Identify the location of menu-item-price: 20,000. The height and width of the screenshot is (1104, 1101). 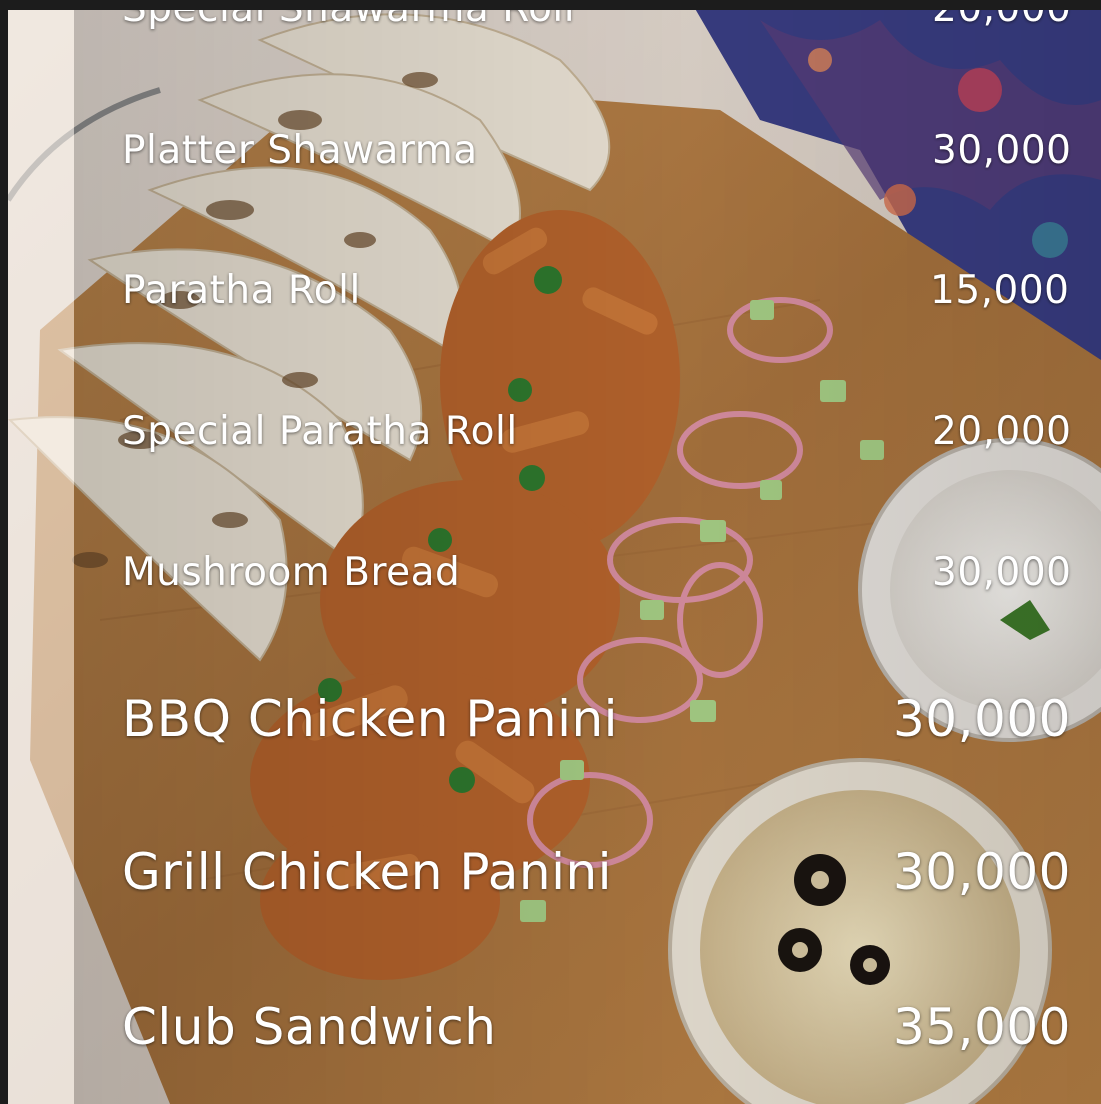
(1002, 431).